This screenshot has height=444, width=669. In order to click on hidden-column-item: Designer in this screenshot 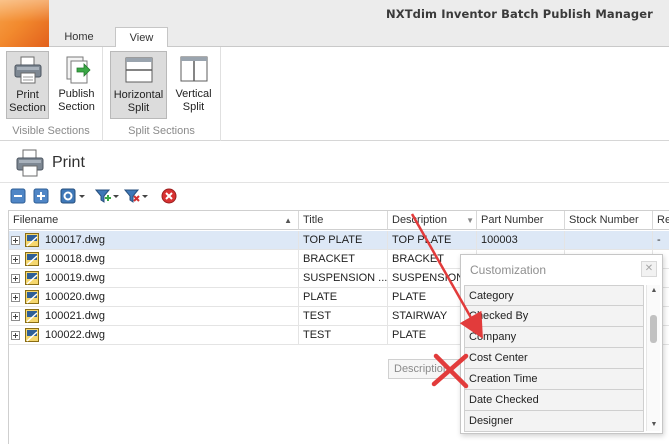, I will do `click(554, 421)`.